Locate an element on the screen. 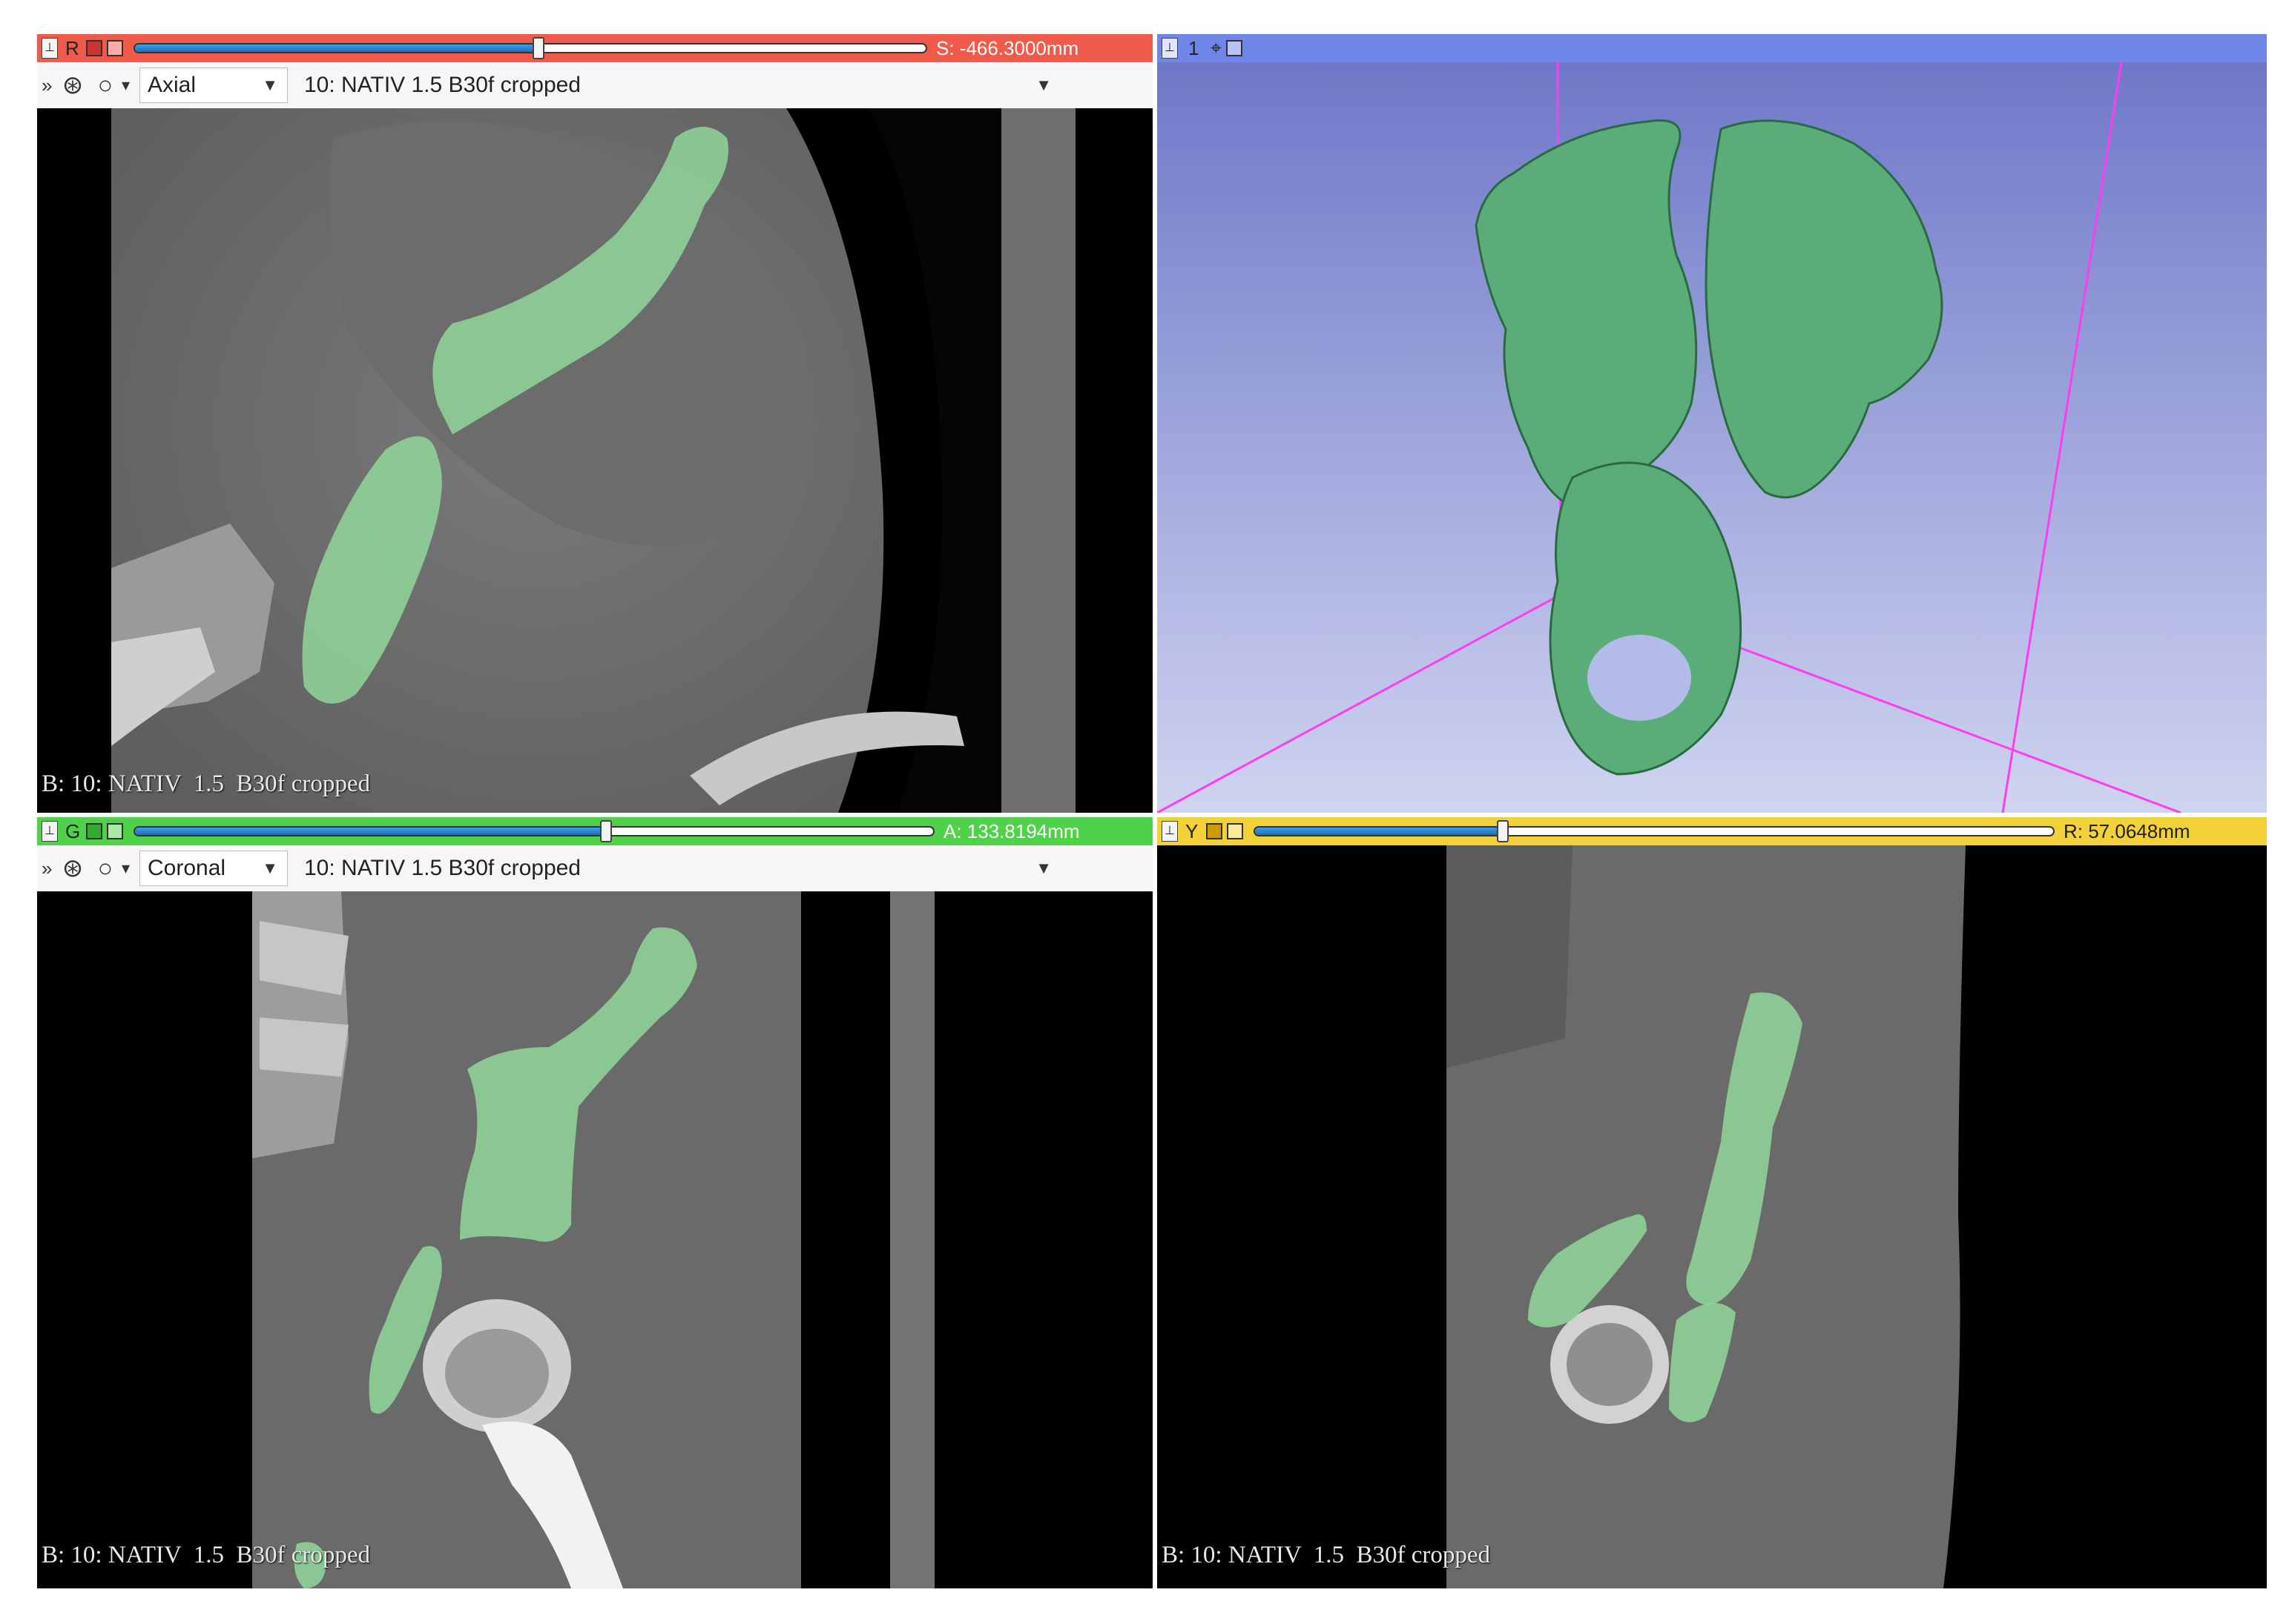  orientation-select: Coronal ▼ is located at coordinates (213, 869).